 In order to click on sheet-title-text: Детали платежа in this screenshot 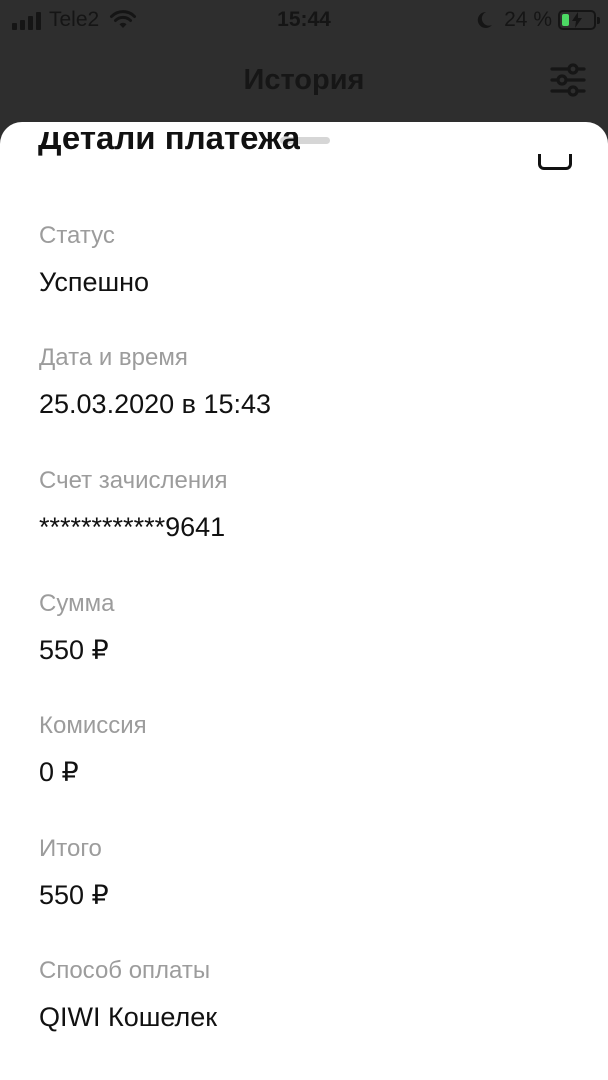, I will do `click(169, 144)`.